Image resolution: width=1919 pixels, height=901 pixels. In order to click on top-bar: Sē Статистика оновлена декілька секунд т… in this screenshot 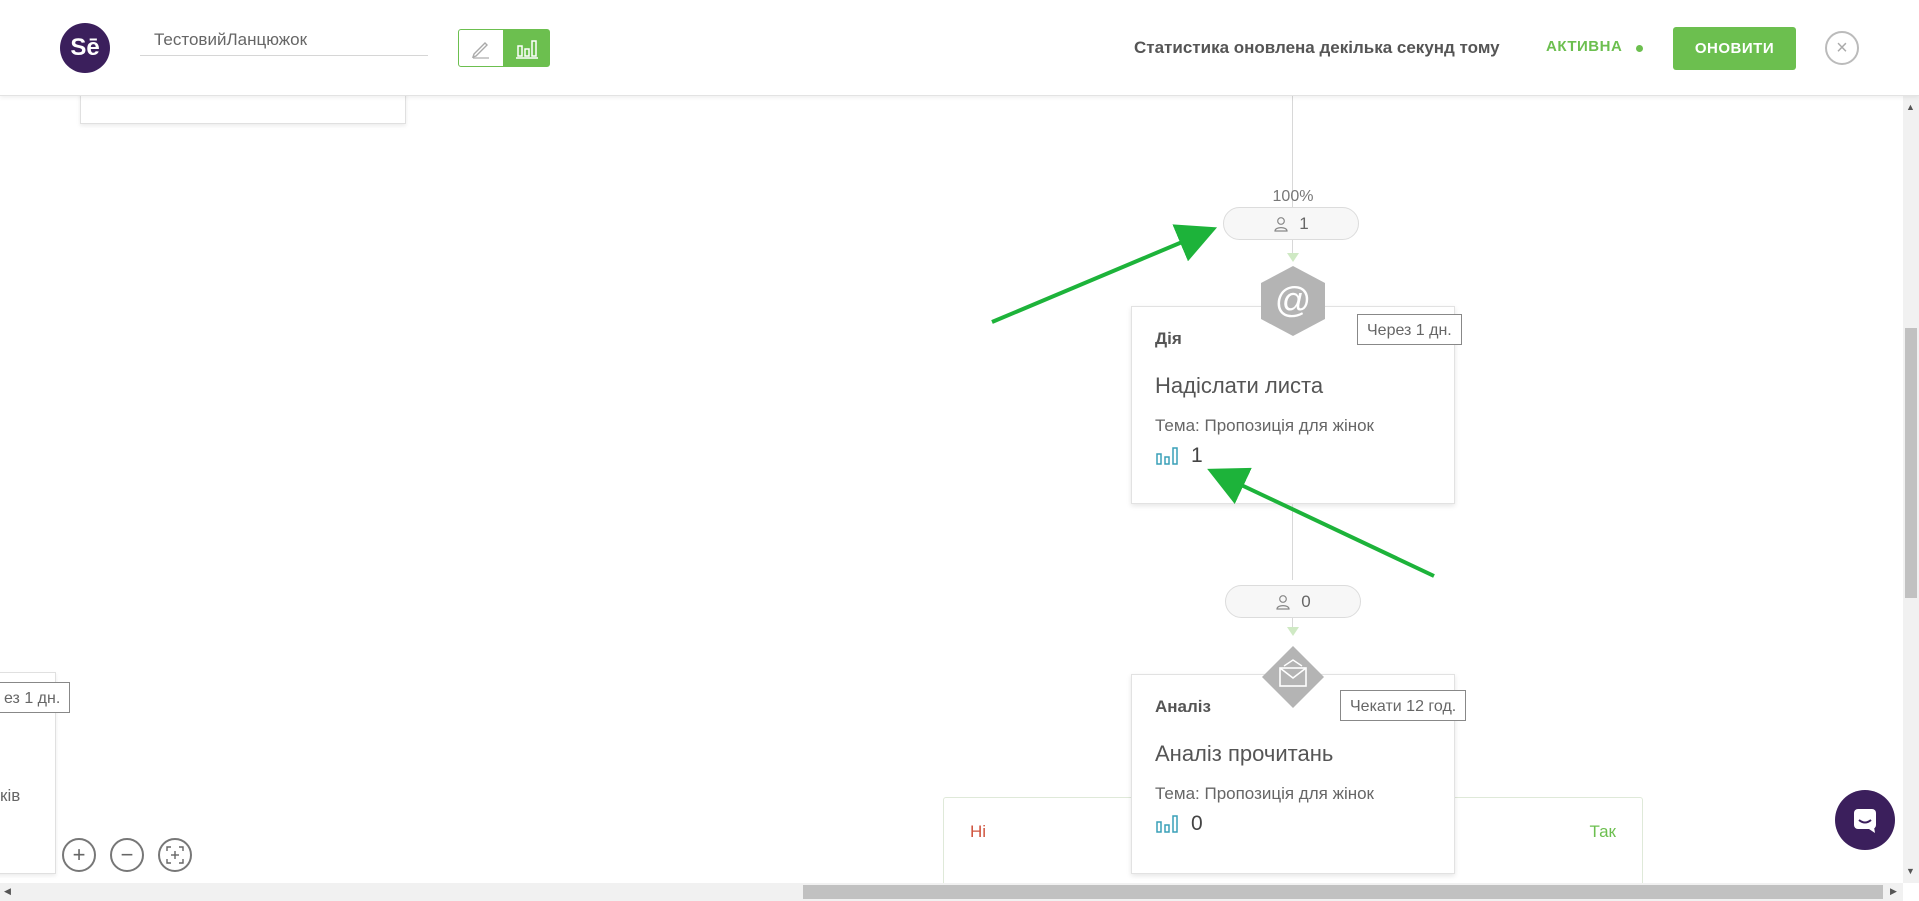, I will do `click(959, 48)`.